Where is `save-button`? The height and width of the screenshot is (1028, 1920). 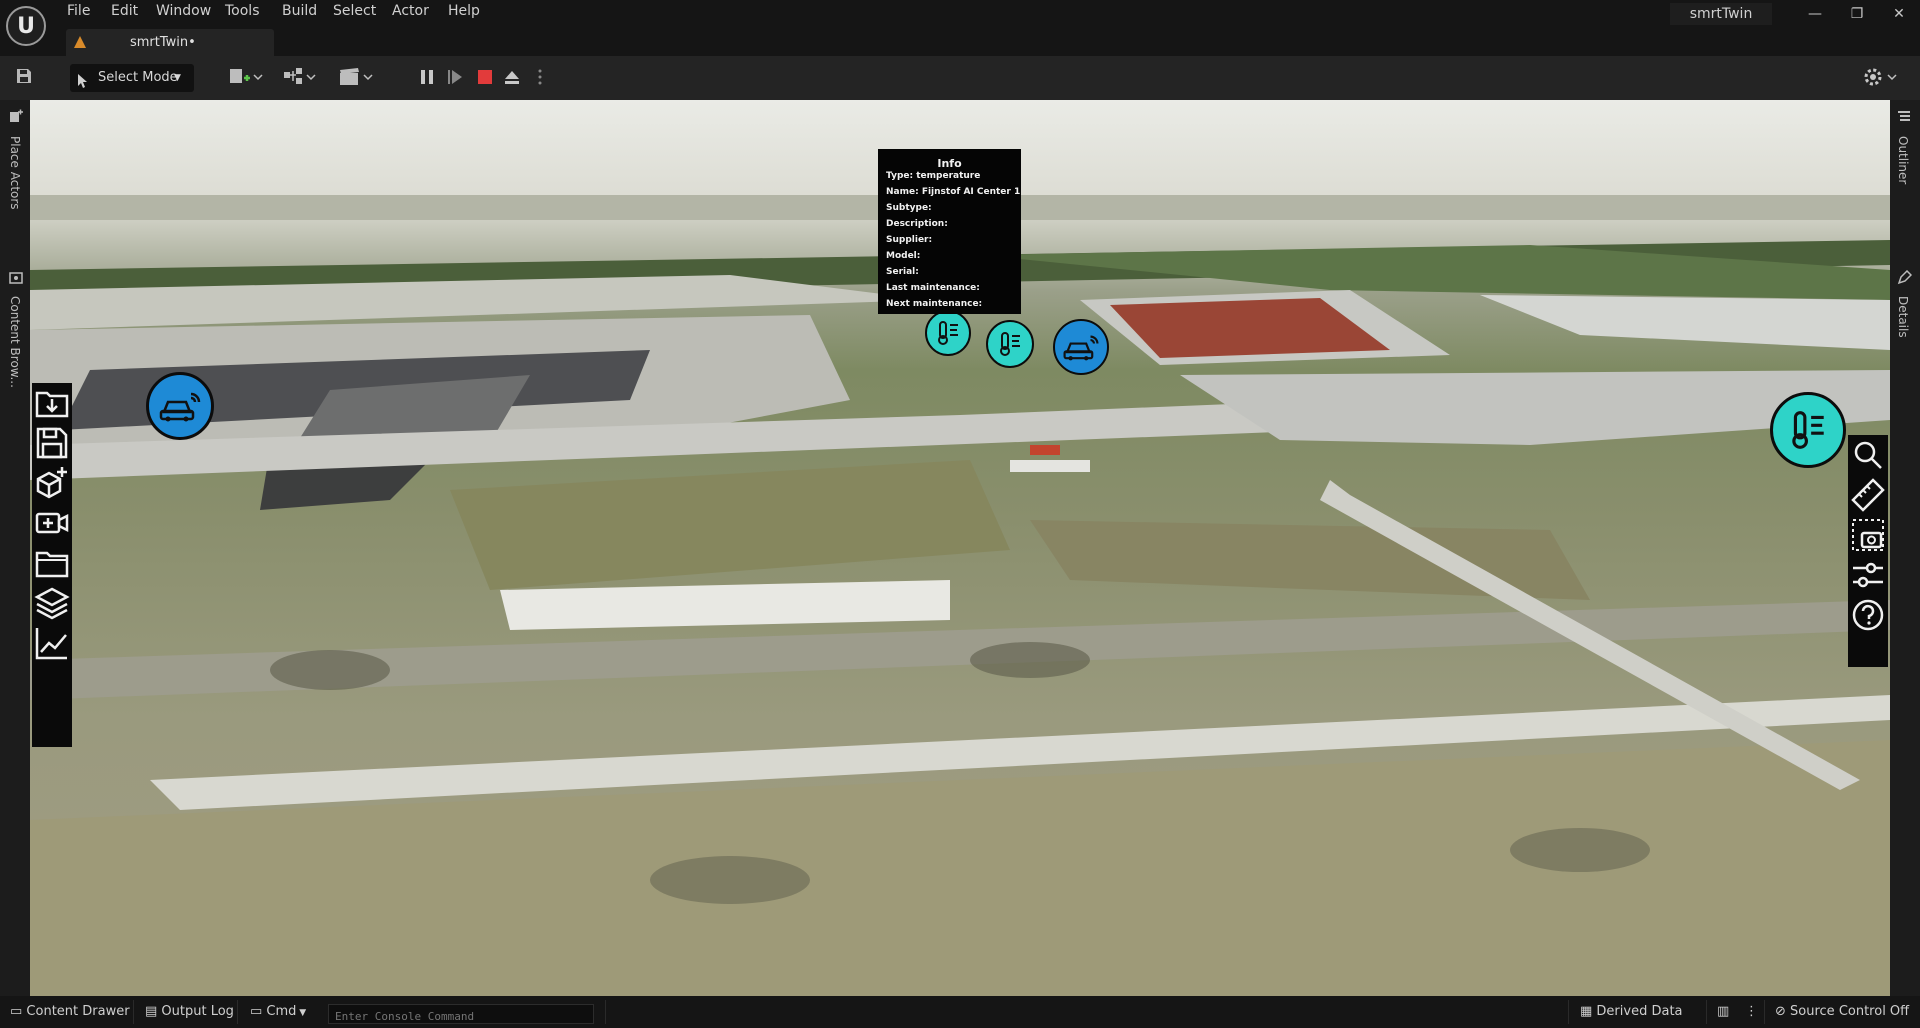
save-button is located at coordinates (52, 443).